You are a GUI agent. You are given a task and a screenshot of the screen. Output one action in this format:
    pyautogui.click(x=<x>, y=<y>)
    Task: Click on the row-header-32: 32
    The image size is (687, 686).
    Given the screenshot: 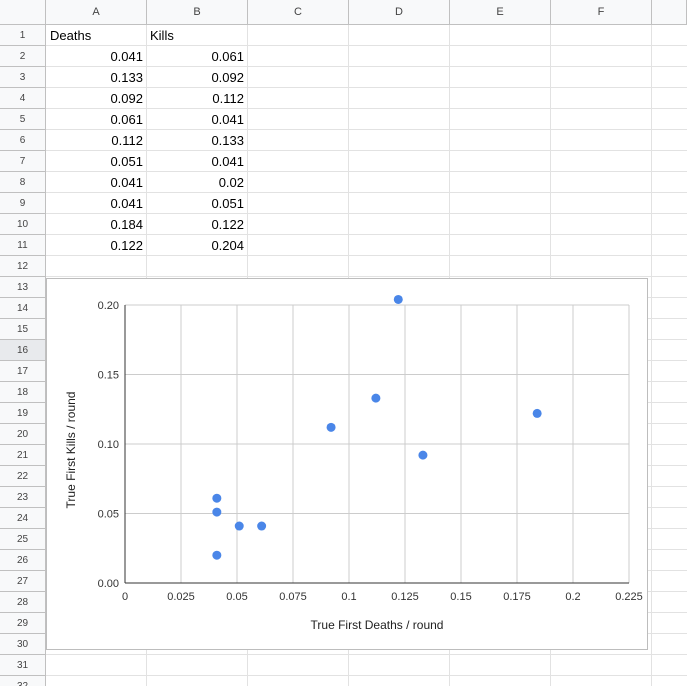 What is the action you would take?
    pyautogui.click(x=23, y=681)
    